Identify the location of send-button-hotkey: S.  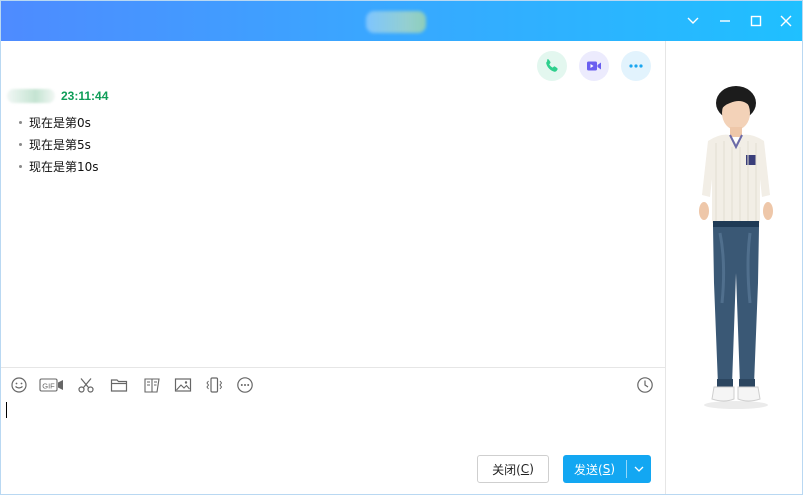
(606, 469).